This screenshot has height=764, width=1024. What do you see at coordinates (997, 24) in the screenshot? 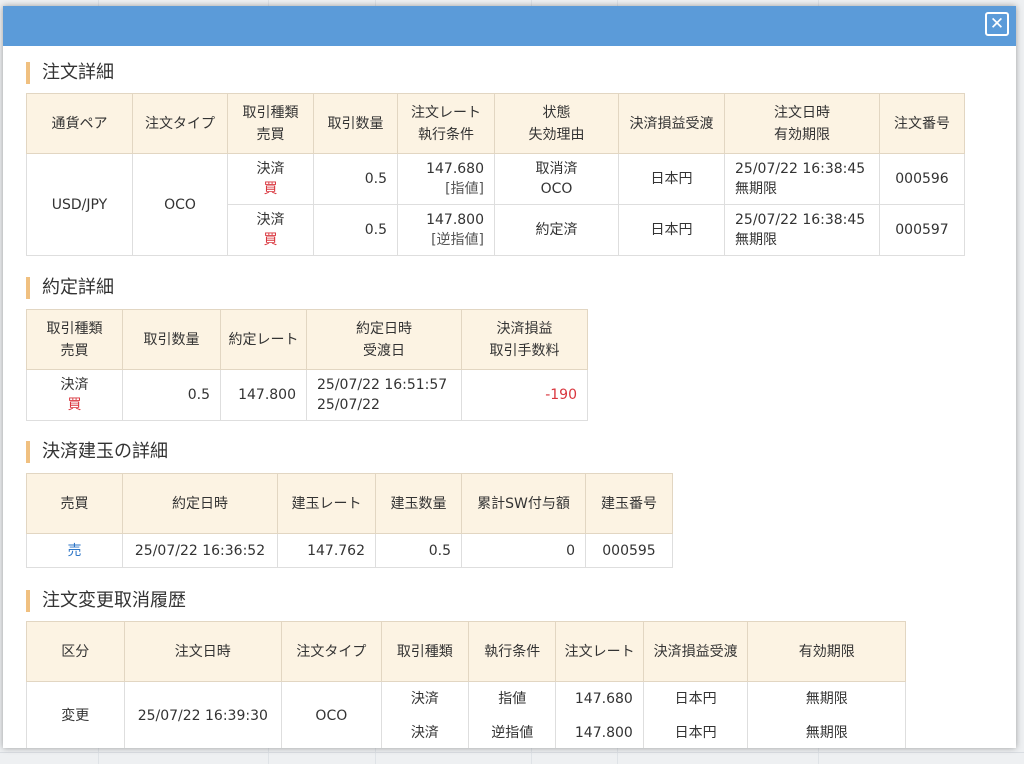
I see `close-icon: ✕` at bounding box center [997, 24].